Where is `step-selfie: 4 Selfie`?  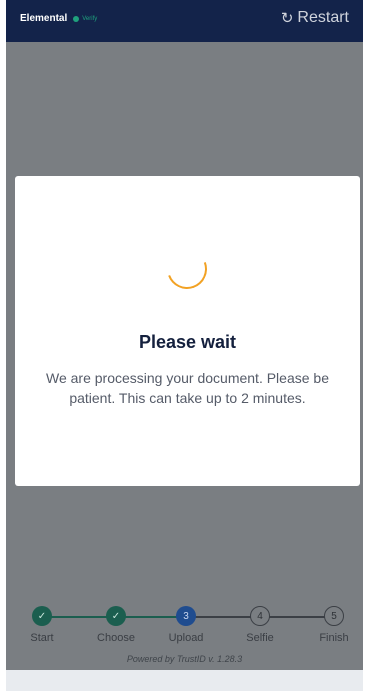
step-selfie: 4 Selfie is located at coordinates (260, 625).